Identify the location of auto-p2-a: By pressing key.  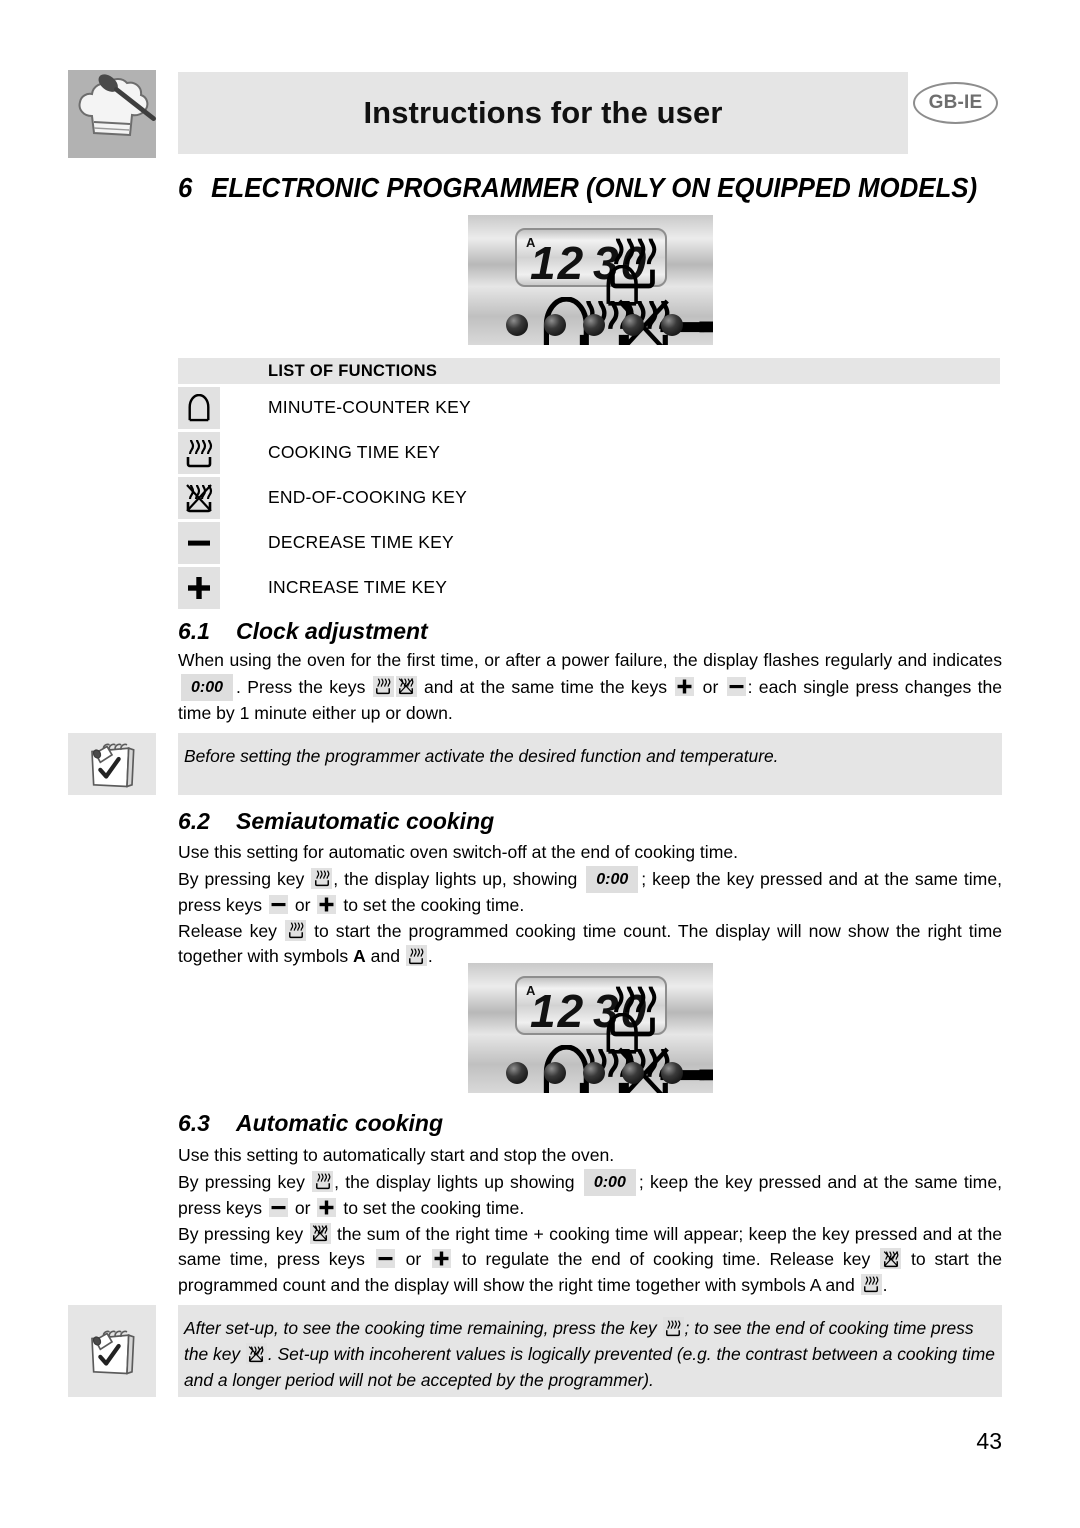
(241, 1181).